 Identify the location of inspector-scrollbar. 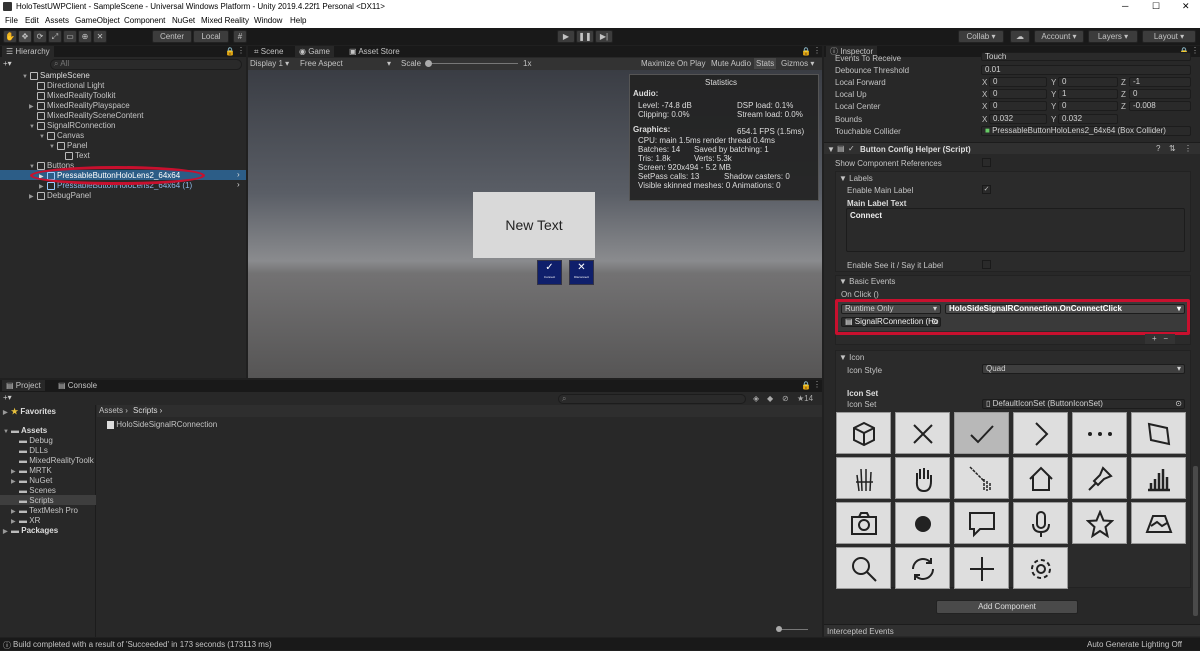
(1195, 541).